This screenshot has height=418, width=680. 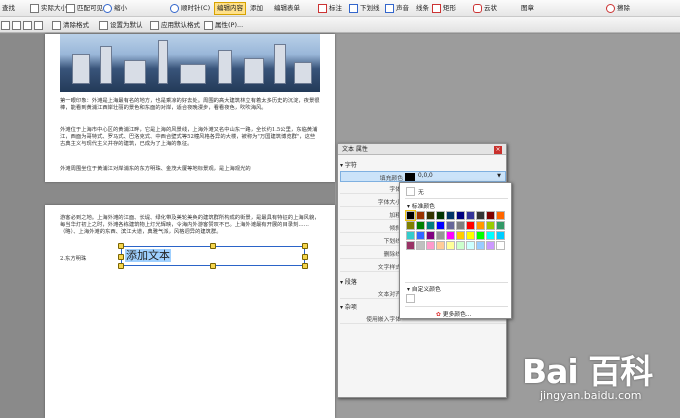 What do you see at coordinates (8, 8) in the screenshot?
I see `arrange-button: 查找` at bounding box center [8, 8].